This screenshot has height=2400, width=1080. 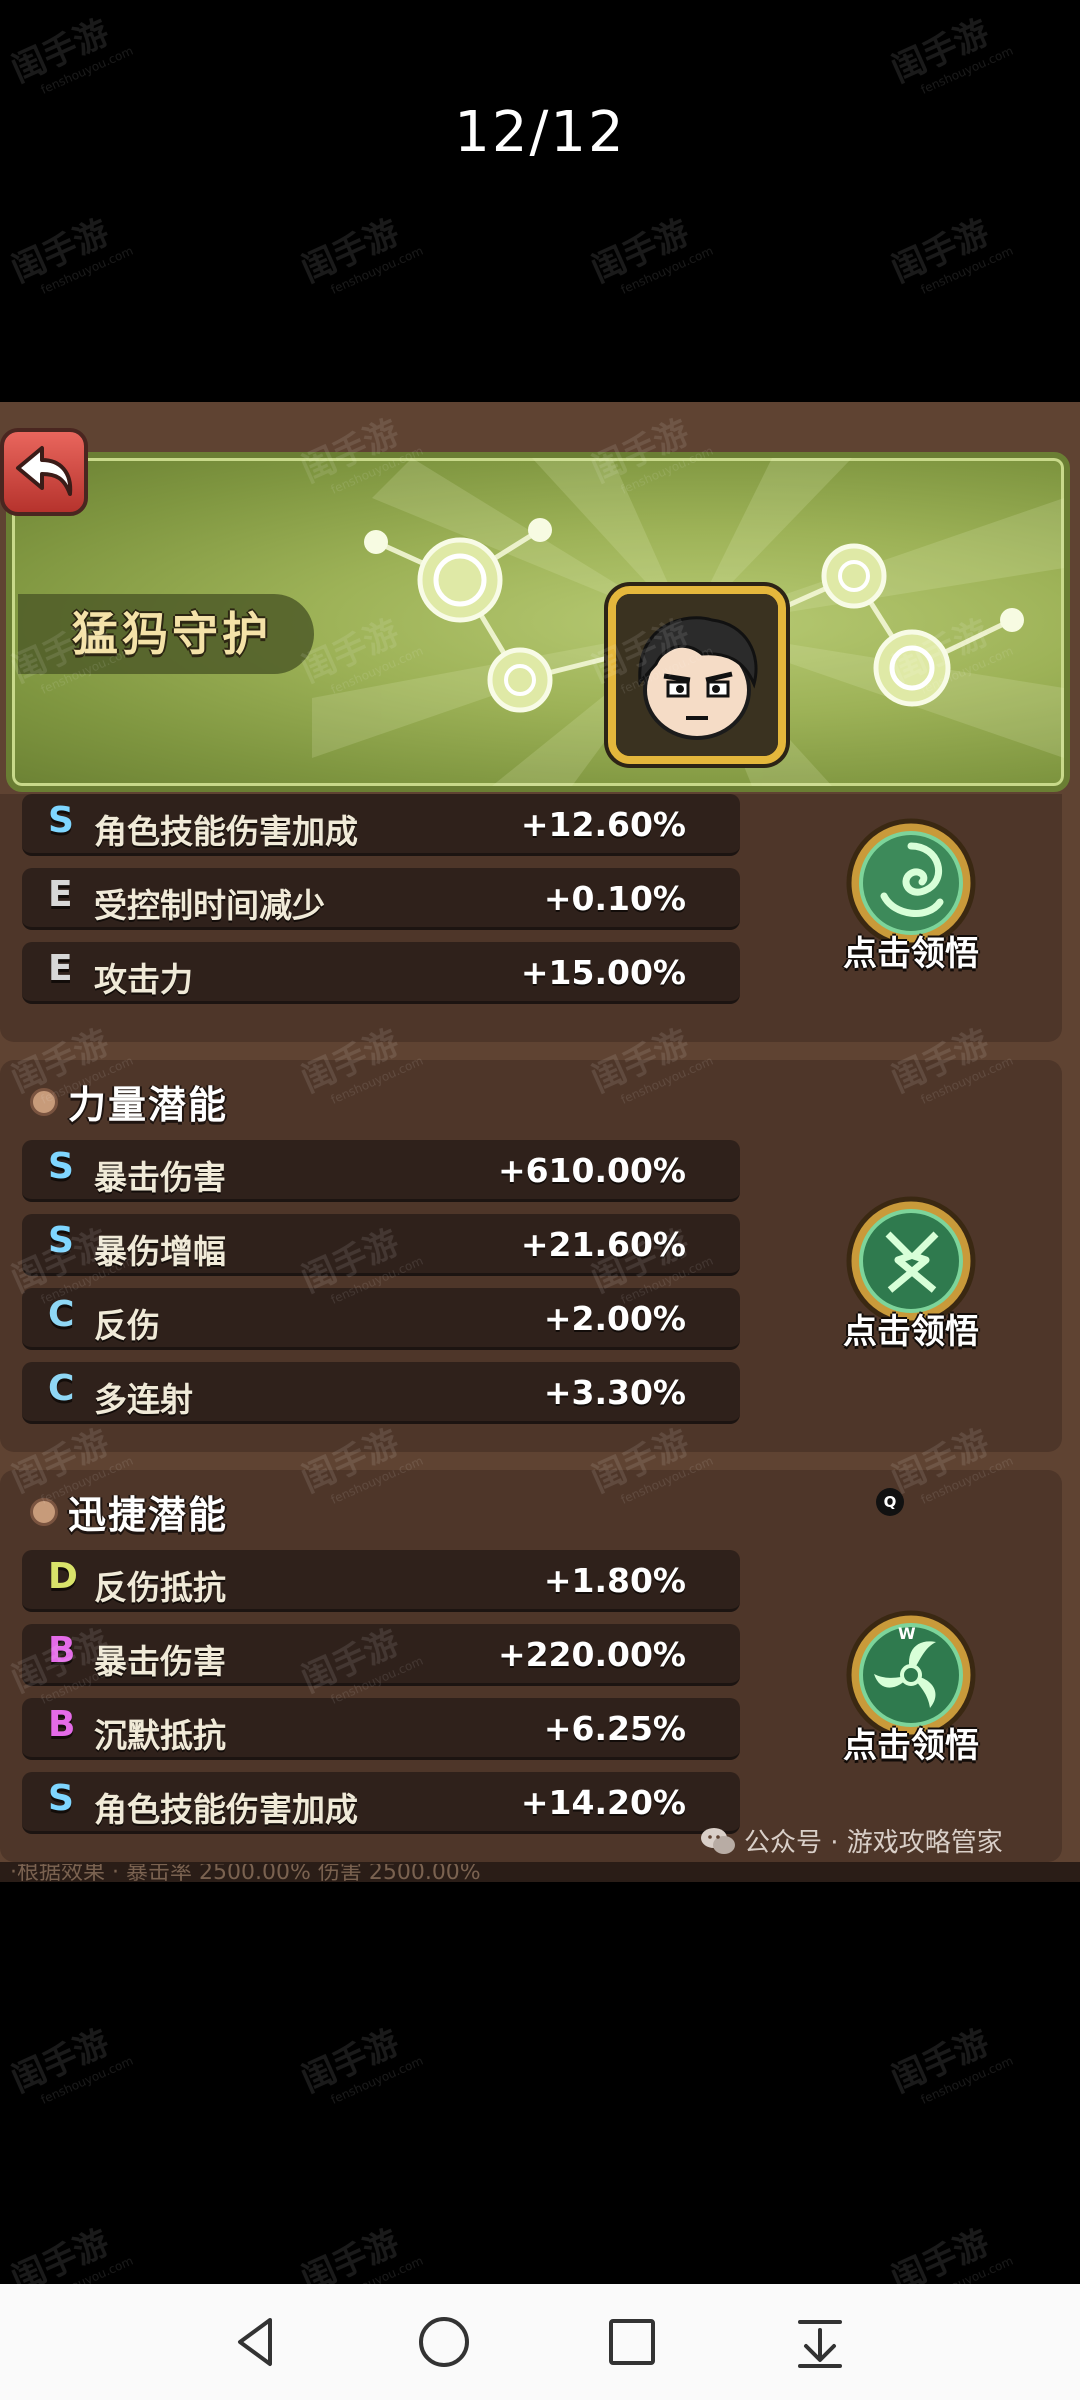 What do you see at coordinates (603, 1244) in the screenshot?
I see `stat-value: +21.60%` at bounding box center [603, 1244].